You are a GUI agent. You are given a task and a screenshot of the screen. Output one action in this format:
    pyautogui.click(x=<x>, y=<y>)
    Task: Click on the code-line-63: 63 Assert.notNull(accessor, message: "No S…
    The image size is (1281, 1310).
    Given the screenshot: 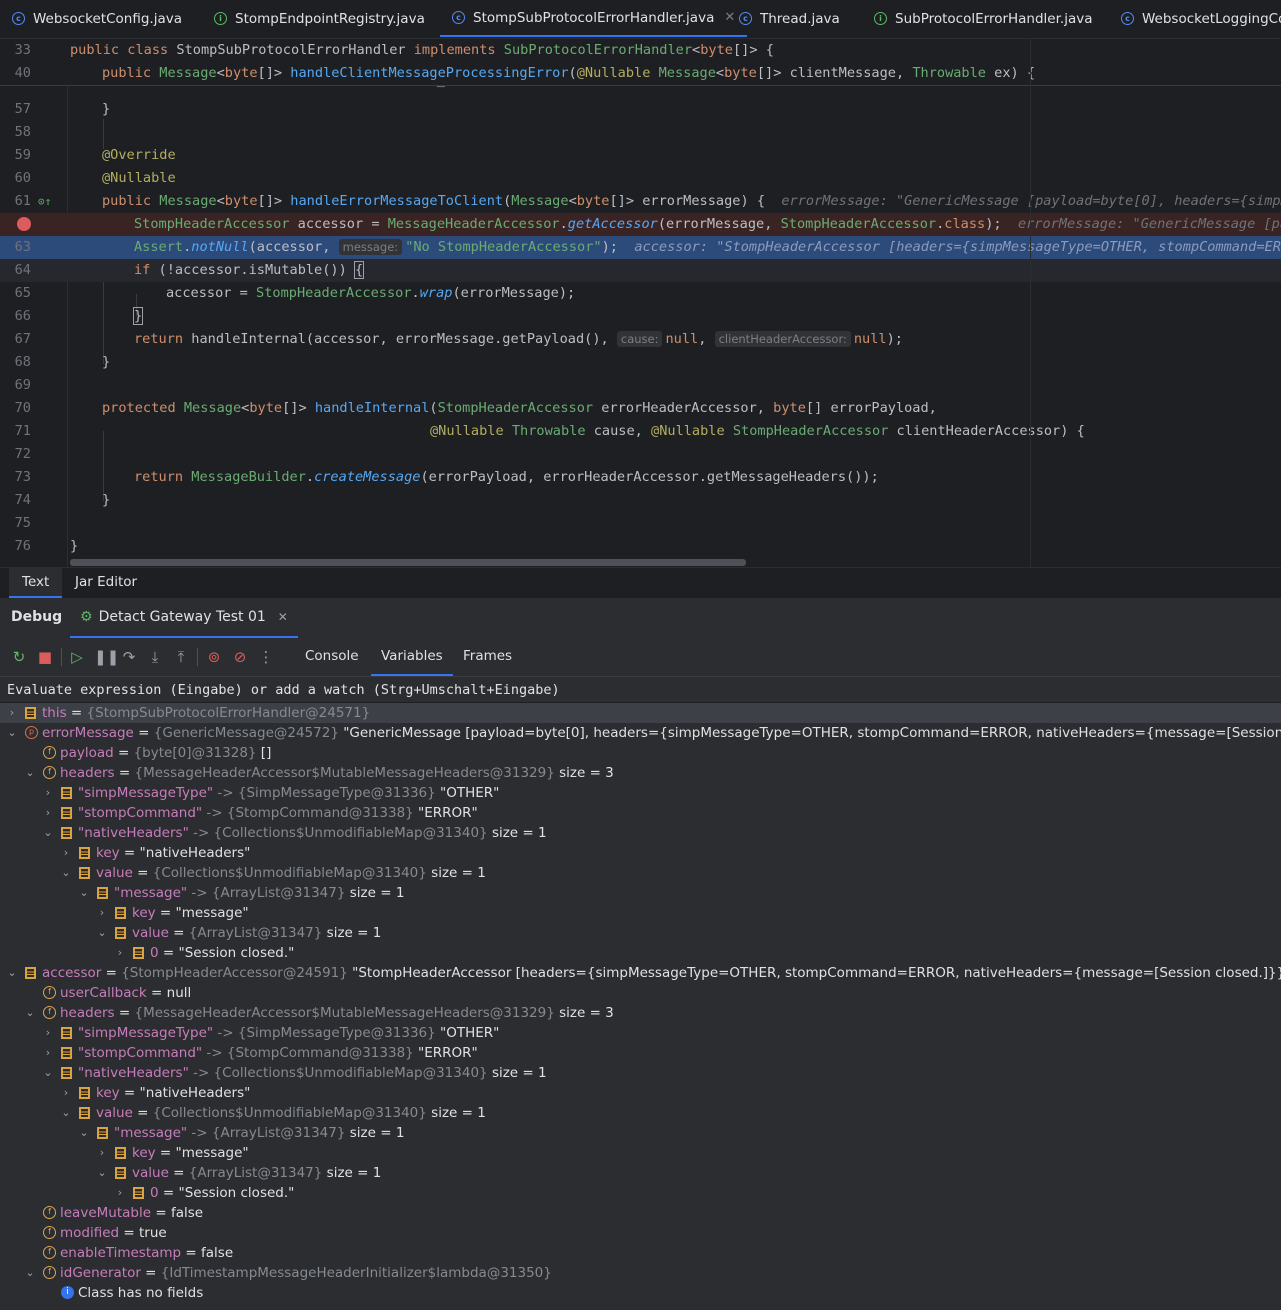 What is the action you would take?
    pyautogui.click(x=640, y=247)
    